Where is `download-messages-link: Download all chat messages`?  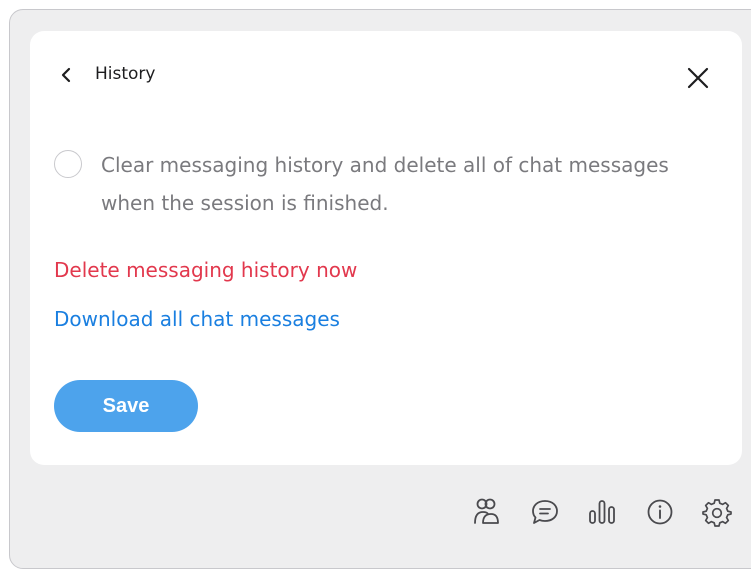
download-messages-link: Download all chat messages is located at coordinates (197, 319).